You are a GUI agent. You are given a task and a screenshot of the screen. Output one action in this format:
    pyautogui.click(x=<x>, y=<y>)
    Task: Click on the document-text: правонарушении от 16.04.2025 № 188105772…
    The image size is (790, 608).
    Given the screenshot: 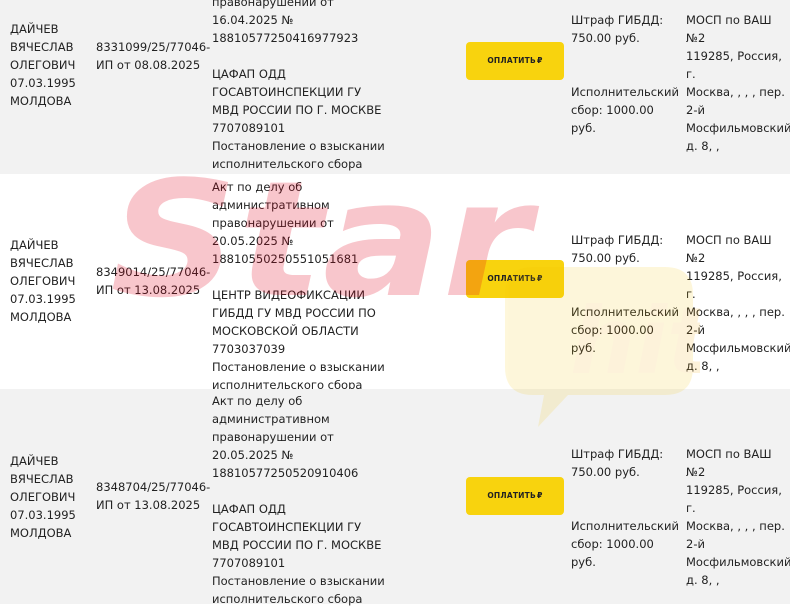 What is the action you would take?
    pyautogui.click(x=285, y=22)
    